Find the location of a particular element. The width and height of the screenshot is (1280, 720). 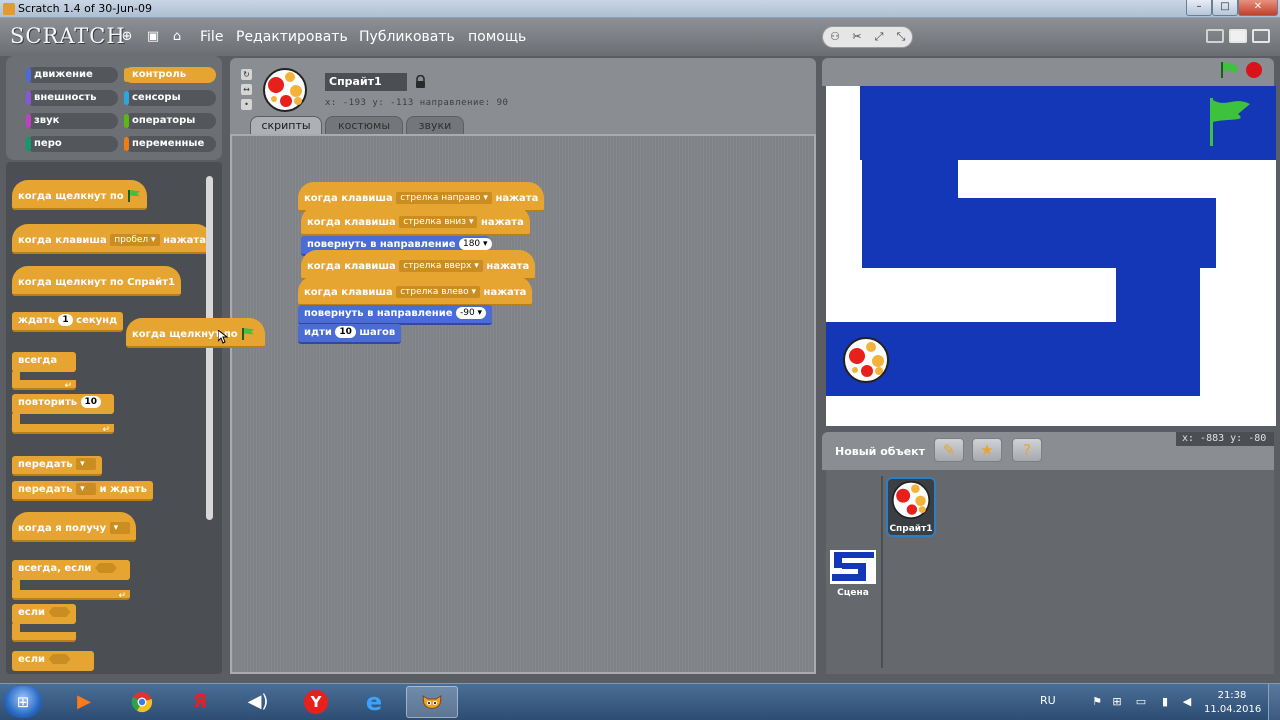

windows-tray-icon: ⊞ is located at coordinates (1117, 702).